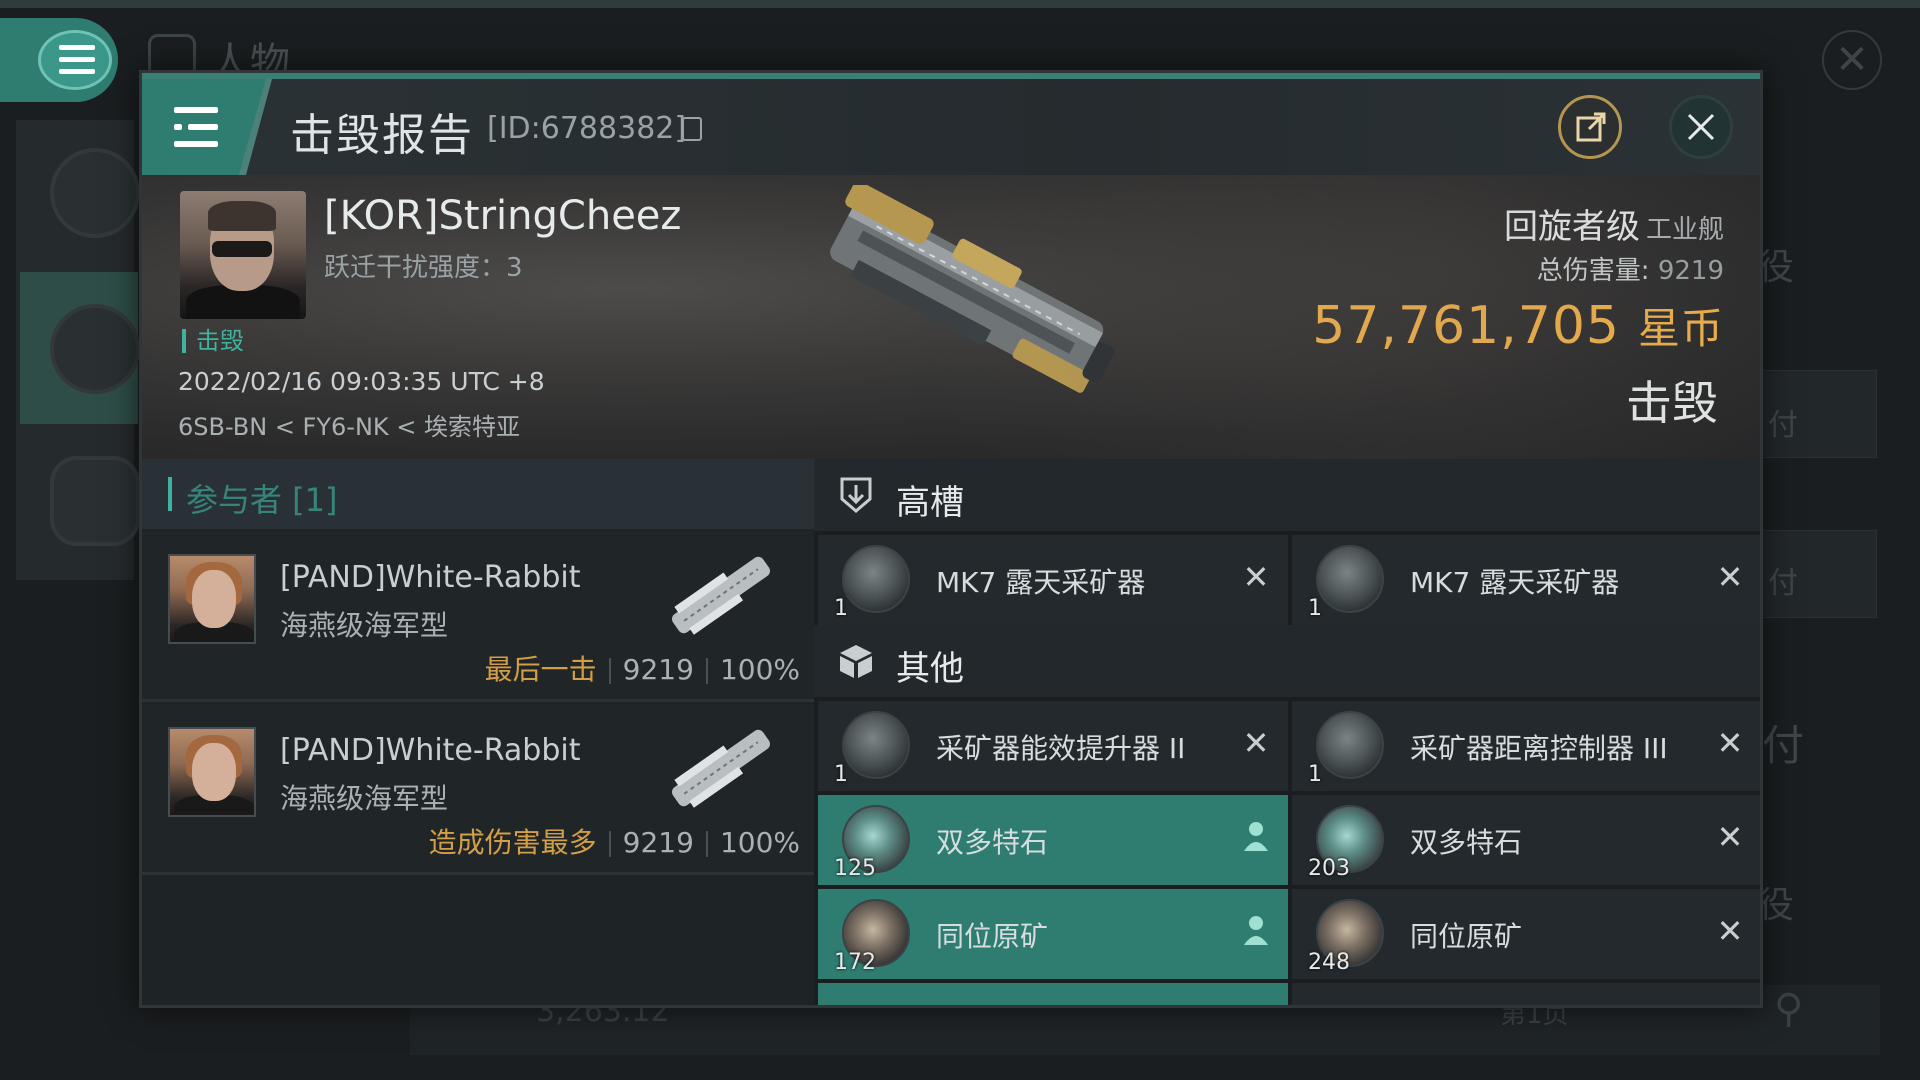 This screenshot has height=1080, width=1920. I want to click on combat-nav-icon, so click(95, 349).